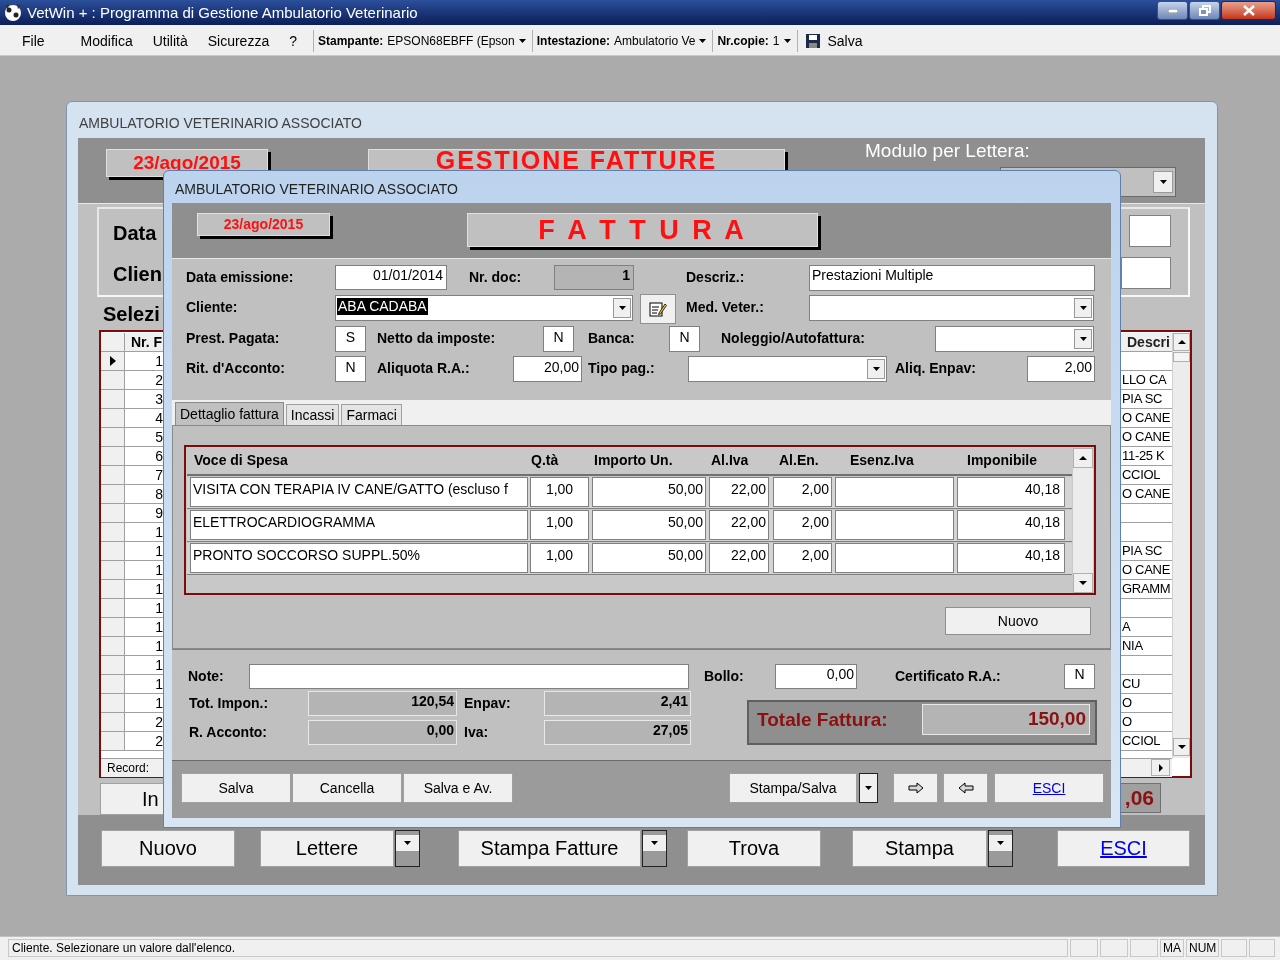 This screenshot has width=1280, height=960. Describe the element at coordinates (236, 788) in the screenshot. I see `action-button: Salva` at that location.